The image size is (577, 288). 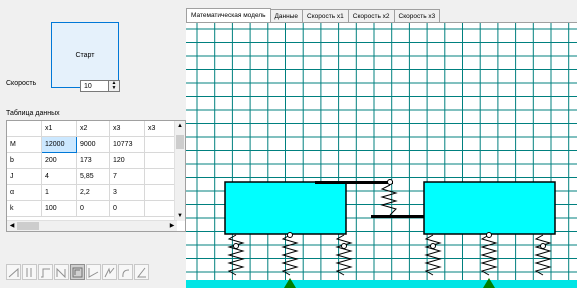 What do you see at coordinates (180, 142) in the screenshot?
I see `vertical-scroll-thumb` at bounding box center [180, 142].